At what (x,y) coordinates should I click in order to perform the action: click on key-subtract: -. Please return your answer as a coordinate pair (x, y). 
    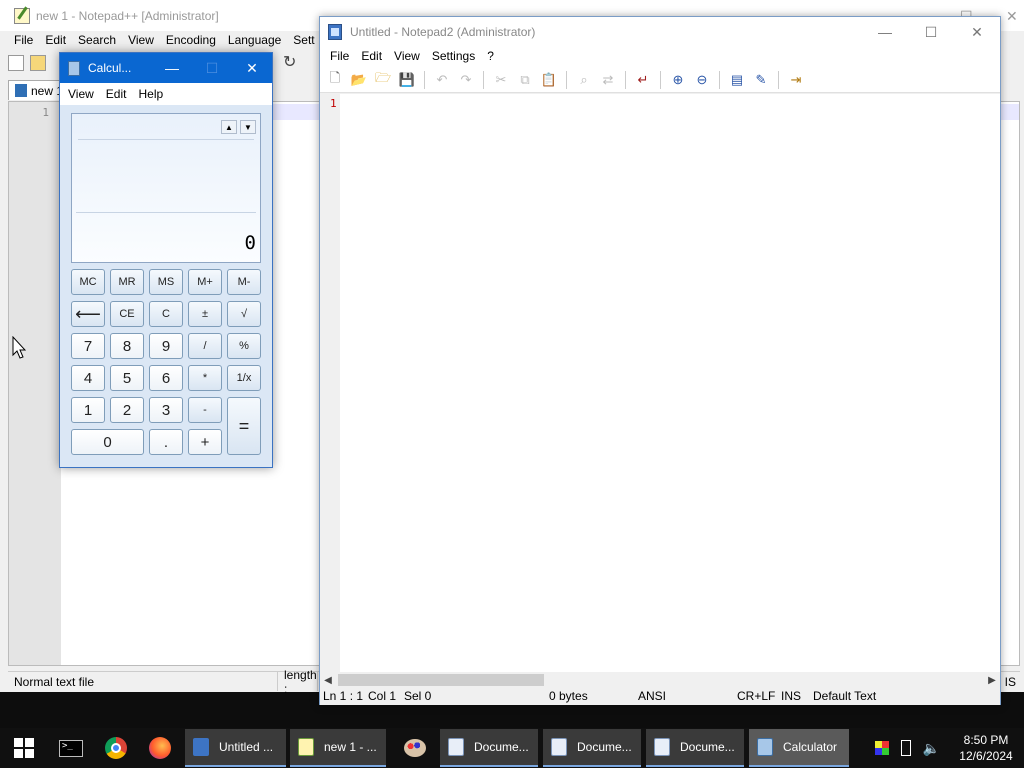
    Looking at the image, I should click on (205, 410).